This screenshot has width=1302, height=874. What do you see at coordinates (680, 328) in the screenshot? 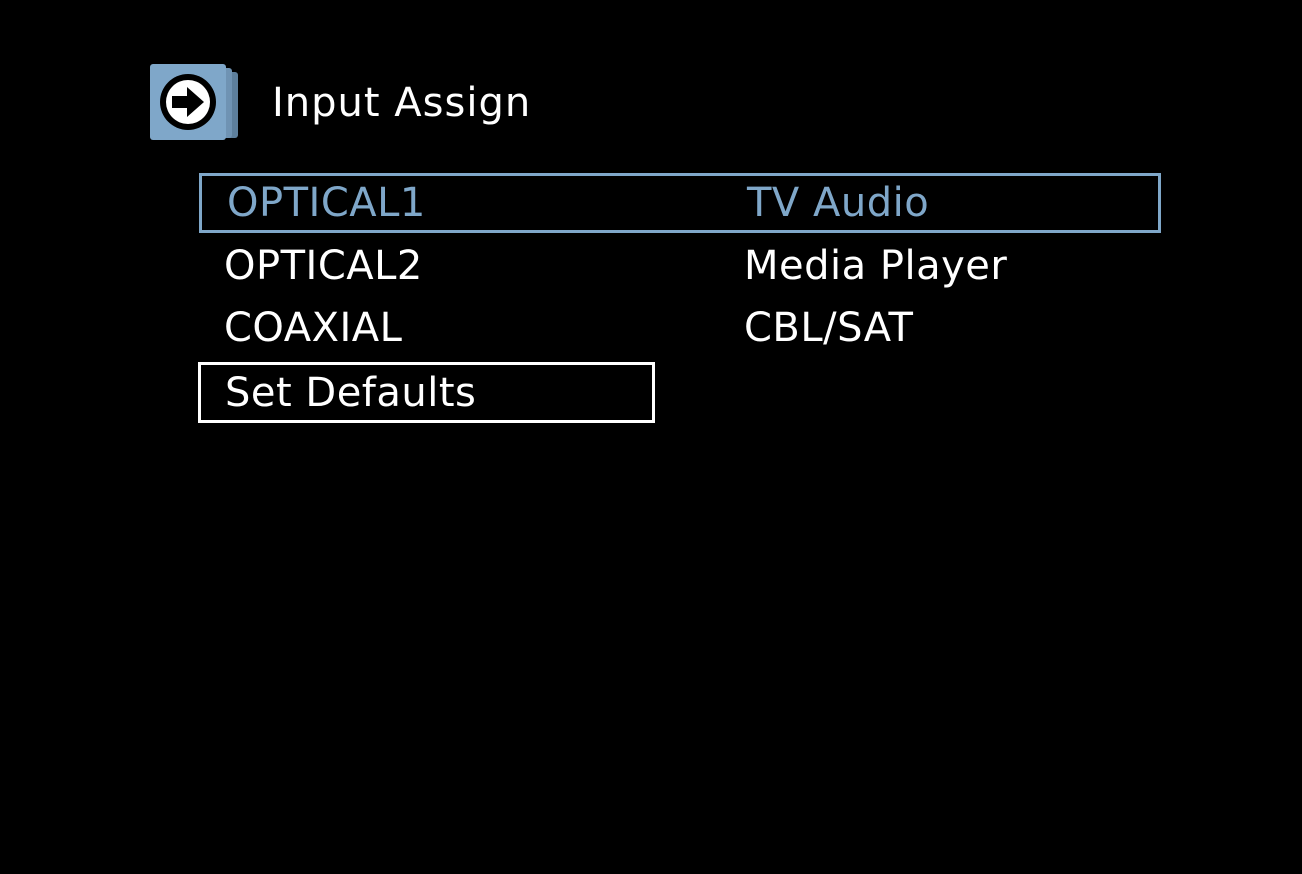
I see `menu-row-coaxial: COAXIAL CBL/SAT` at bounding box center [680, 328].